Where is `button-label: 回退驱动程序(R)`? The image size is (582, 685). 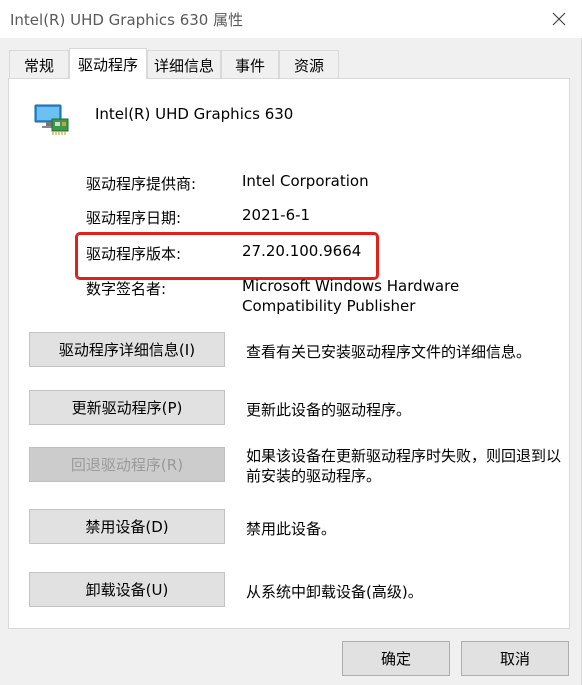 button-label: 回退驱动程序(R) is located at coordinates (127, 465).